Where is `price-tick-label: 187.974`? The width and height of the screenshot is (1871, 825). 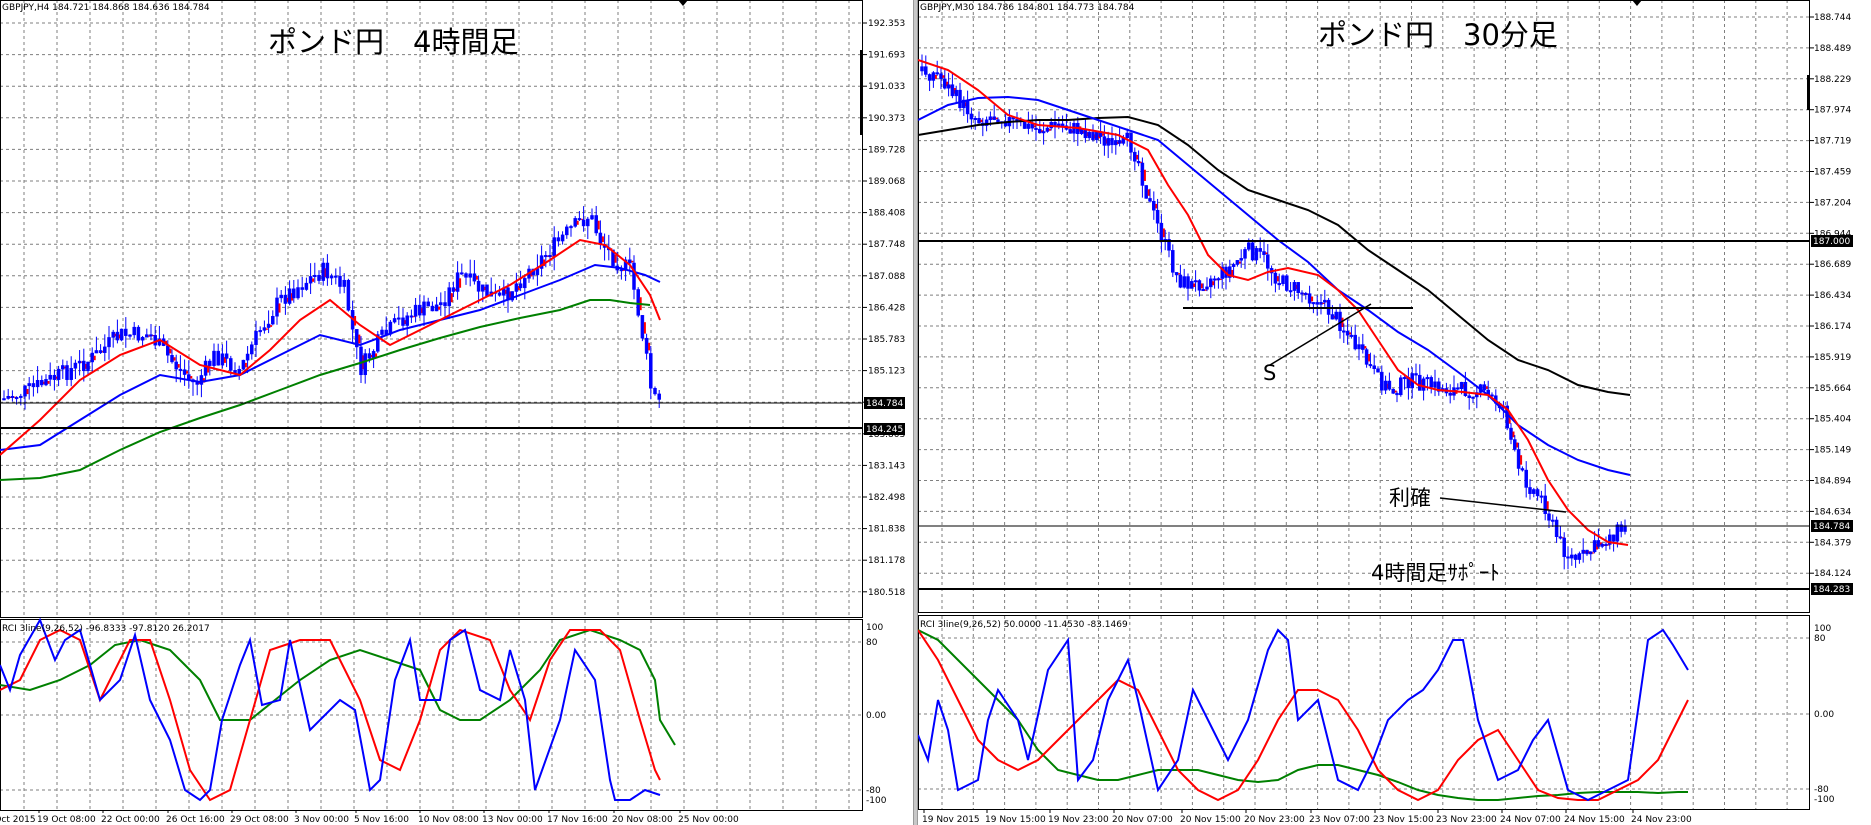 price-tick-label: 187.974 is located at coordinates (1832, 111).